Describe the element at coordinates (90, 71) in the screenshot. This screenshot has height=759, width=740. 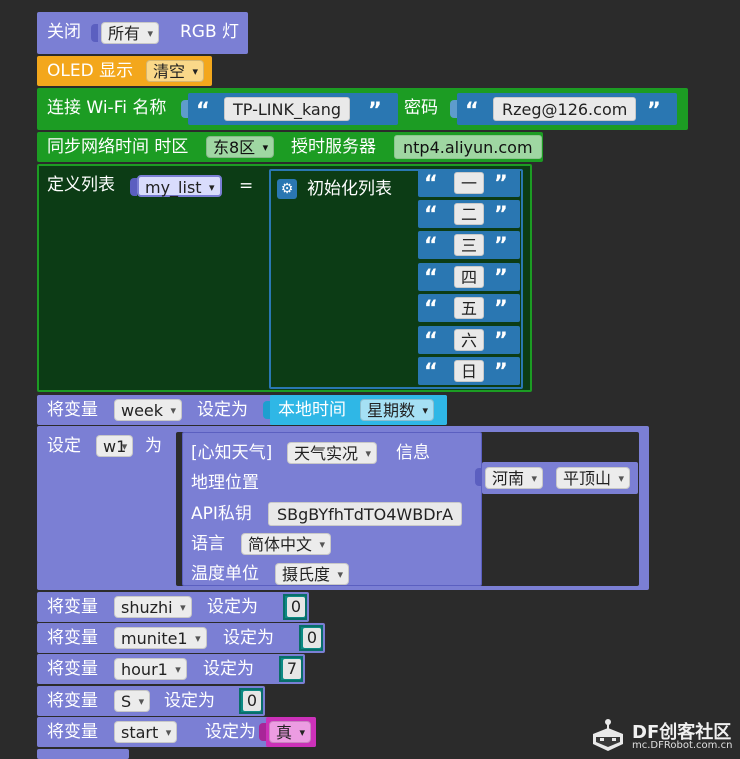
I see `oled-label: OLED 显示` at that location.